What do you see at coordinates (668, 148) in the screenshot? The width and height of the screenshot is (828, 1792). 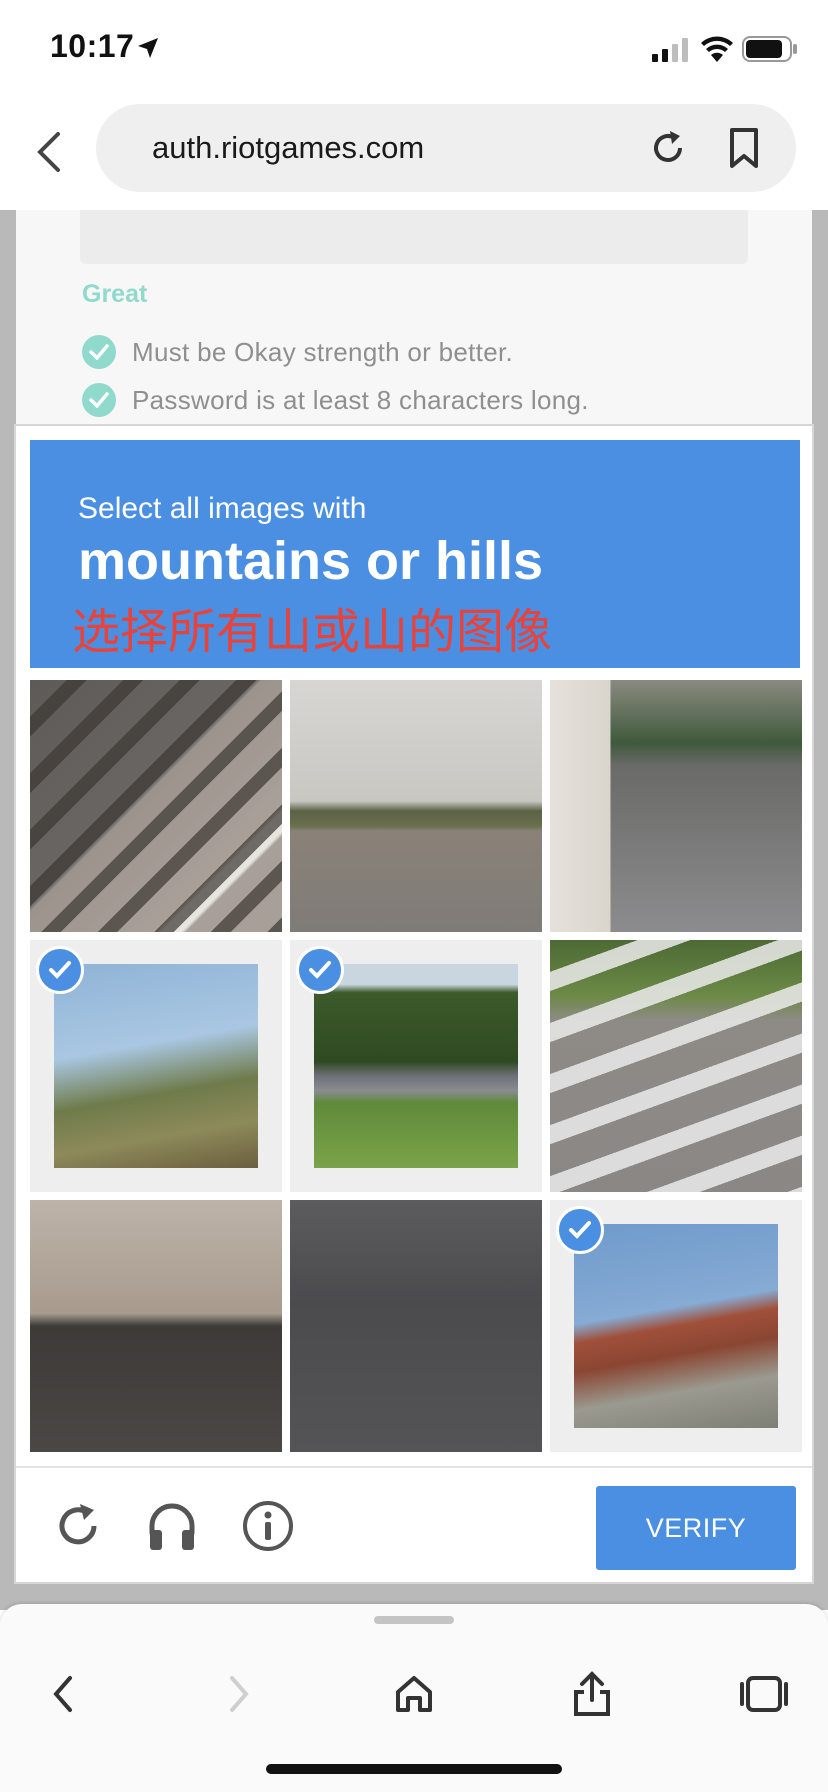 I see `reload-icon` at bounding box center [668, 148].